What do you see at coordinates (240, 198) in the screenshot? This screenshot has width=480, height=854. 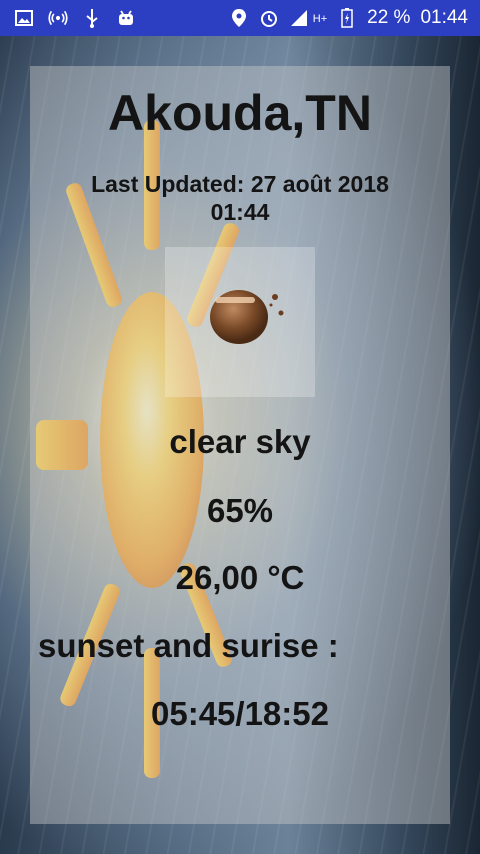 I see `last-updated-text: Last Updated: 27 août 2018 01:44` at bounding box center [240, 198].